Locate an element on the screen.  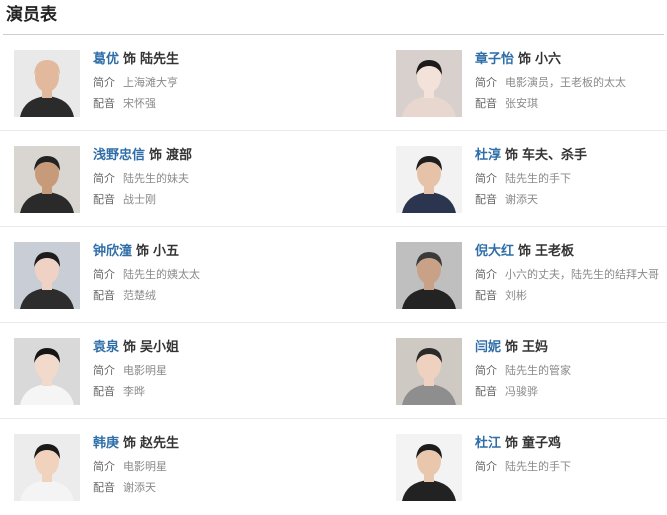
cast-card: 闫妮饰王妈 简介 陆先生的管家 配音 冯骏骅 is located at coordinates (531, 370).